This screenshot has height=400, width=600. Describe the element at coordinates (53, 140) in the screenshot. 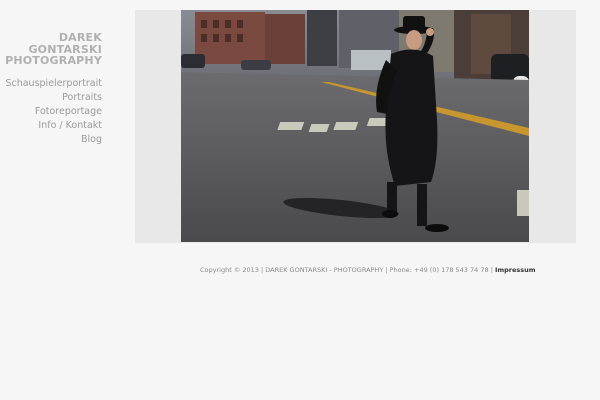

I see `nav-item-blog: Blog` at that location.